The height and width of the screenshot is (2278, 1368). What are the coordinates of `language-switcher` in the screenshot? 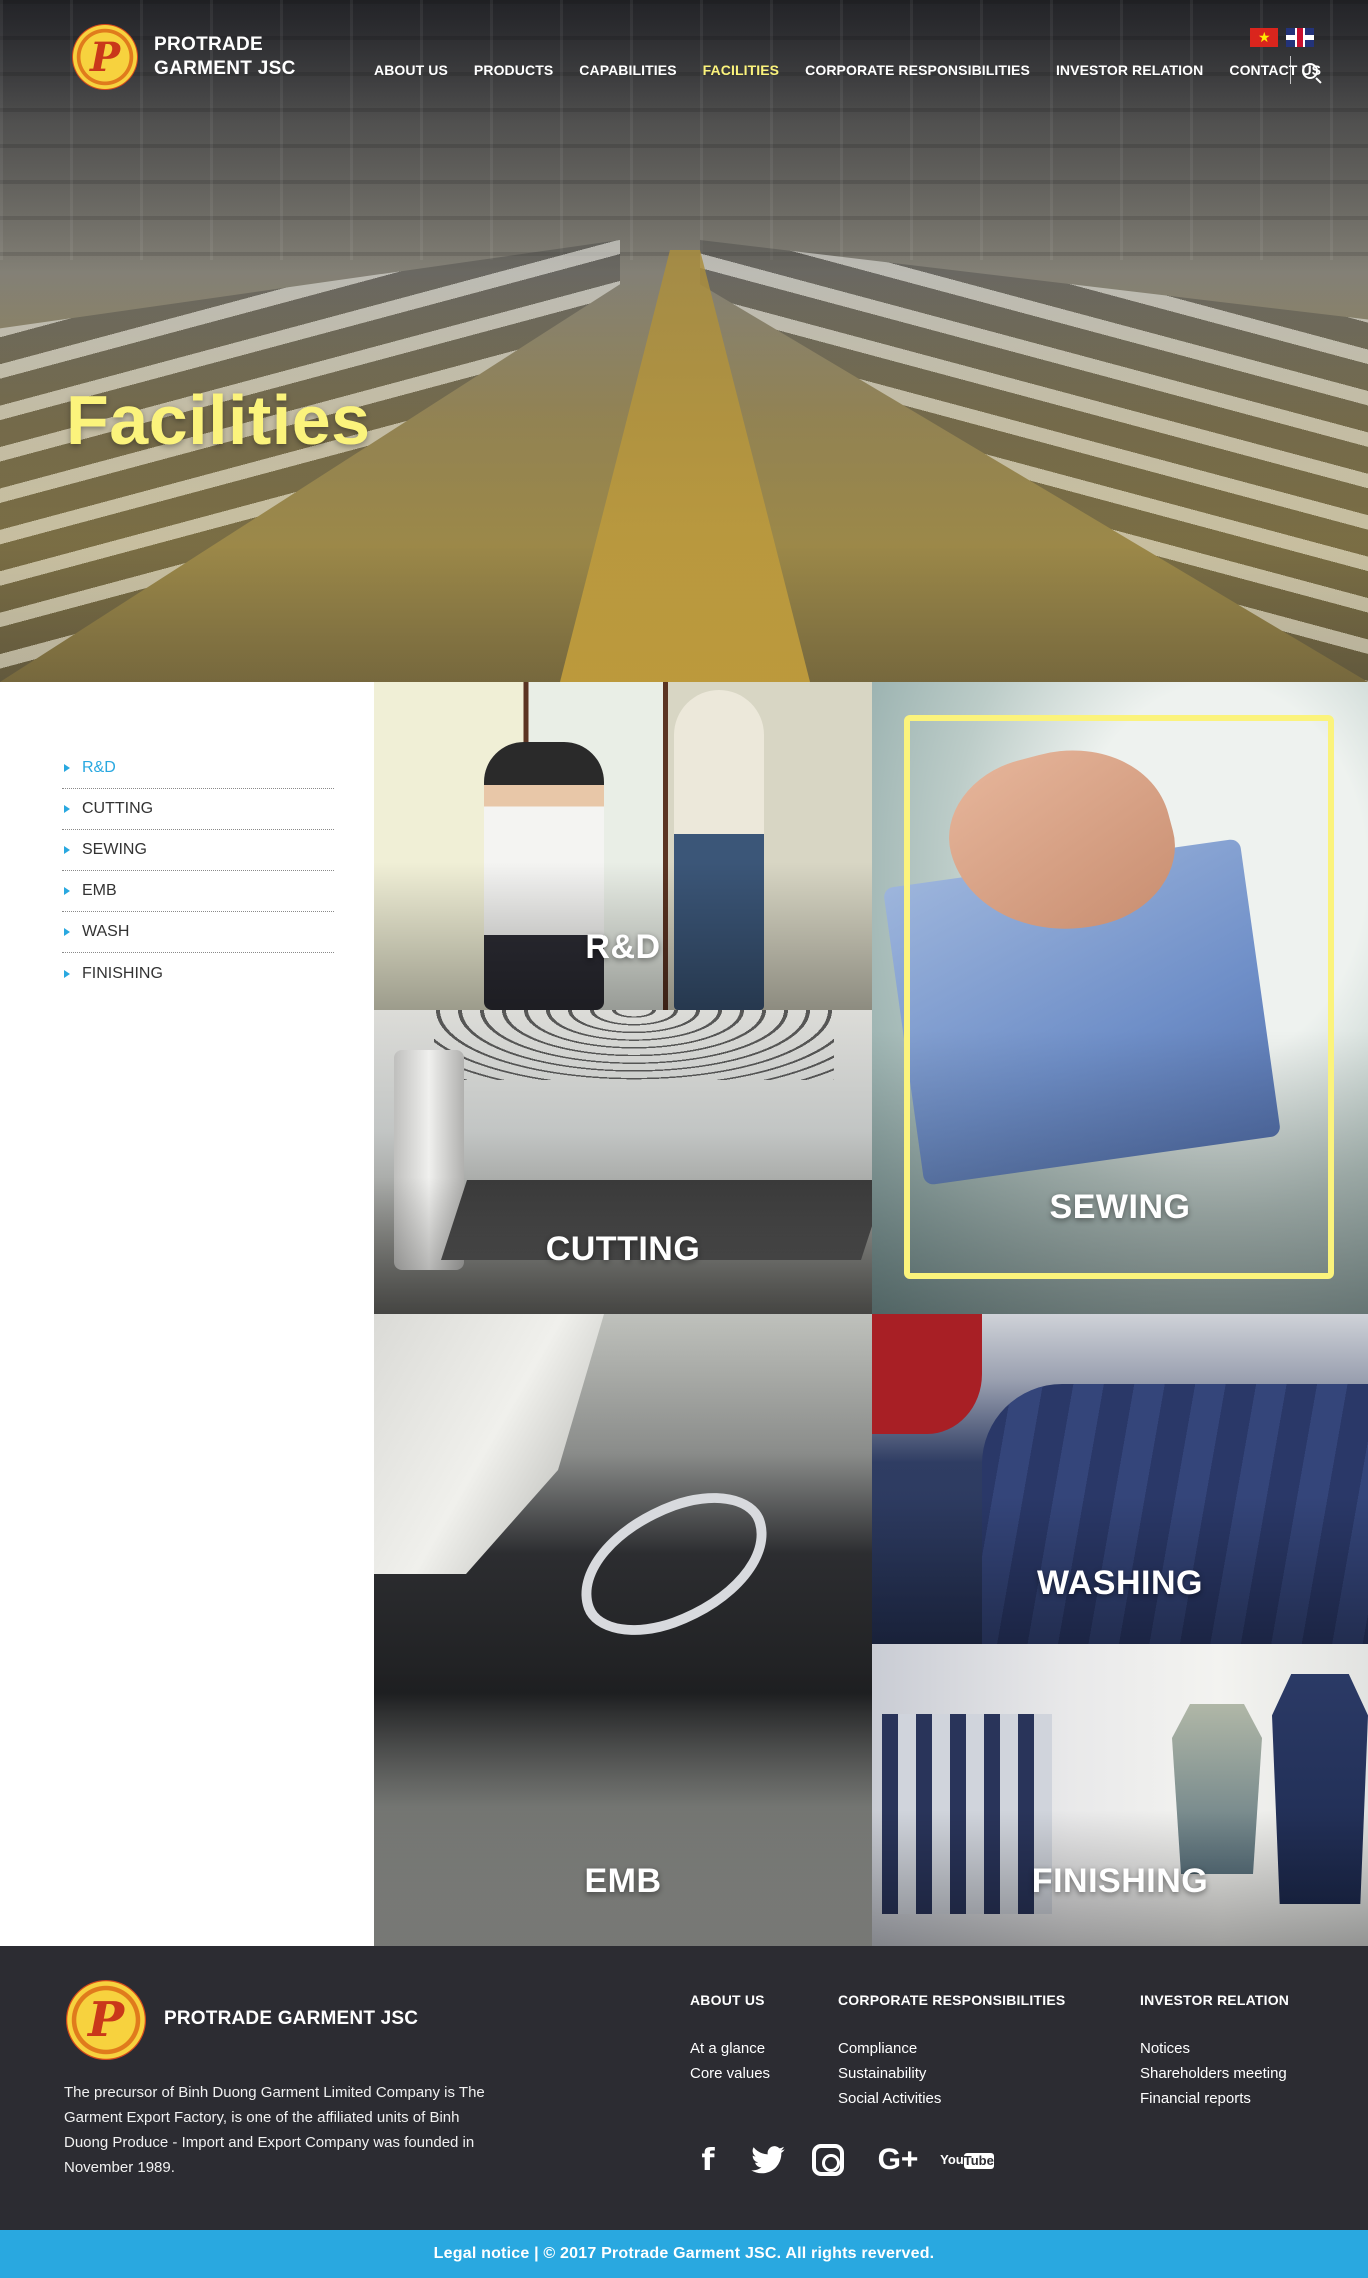 It's located at (1282, 37).